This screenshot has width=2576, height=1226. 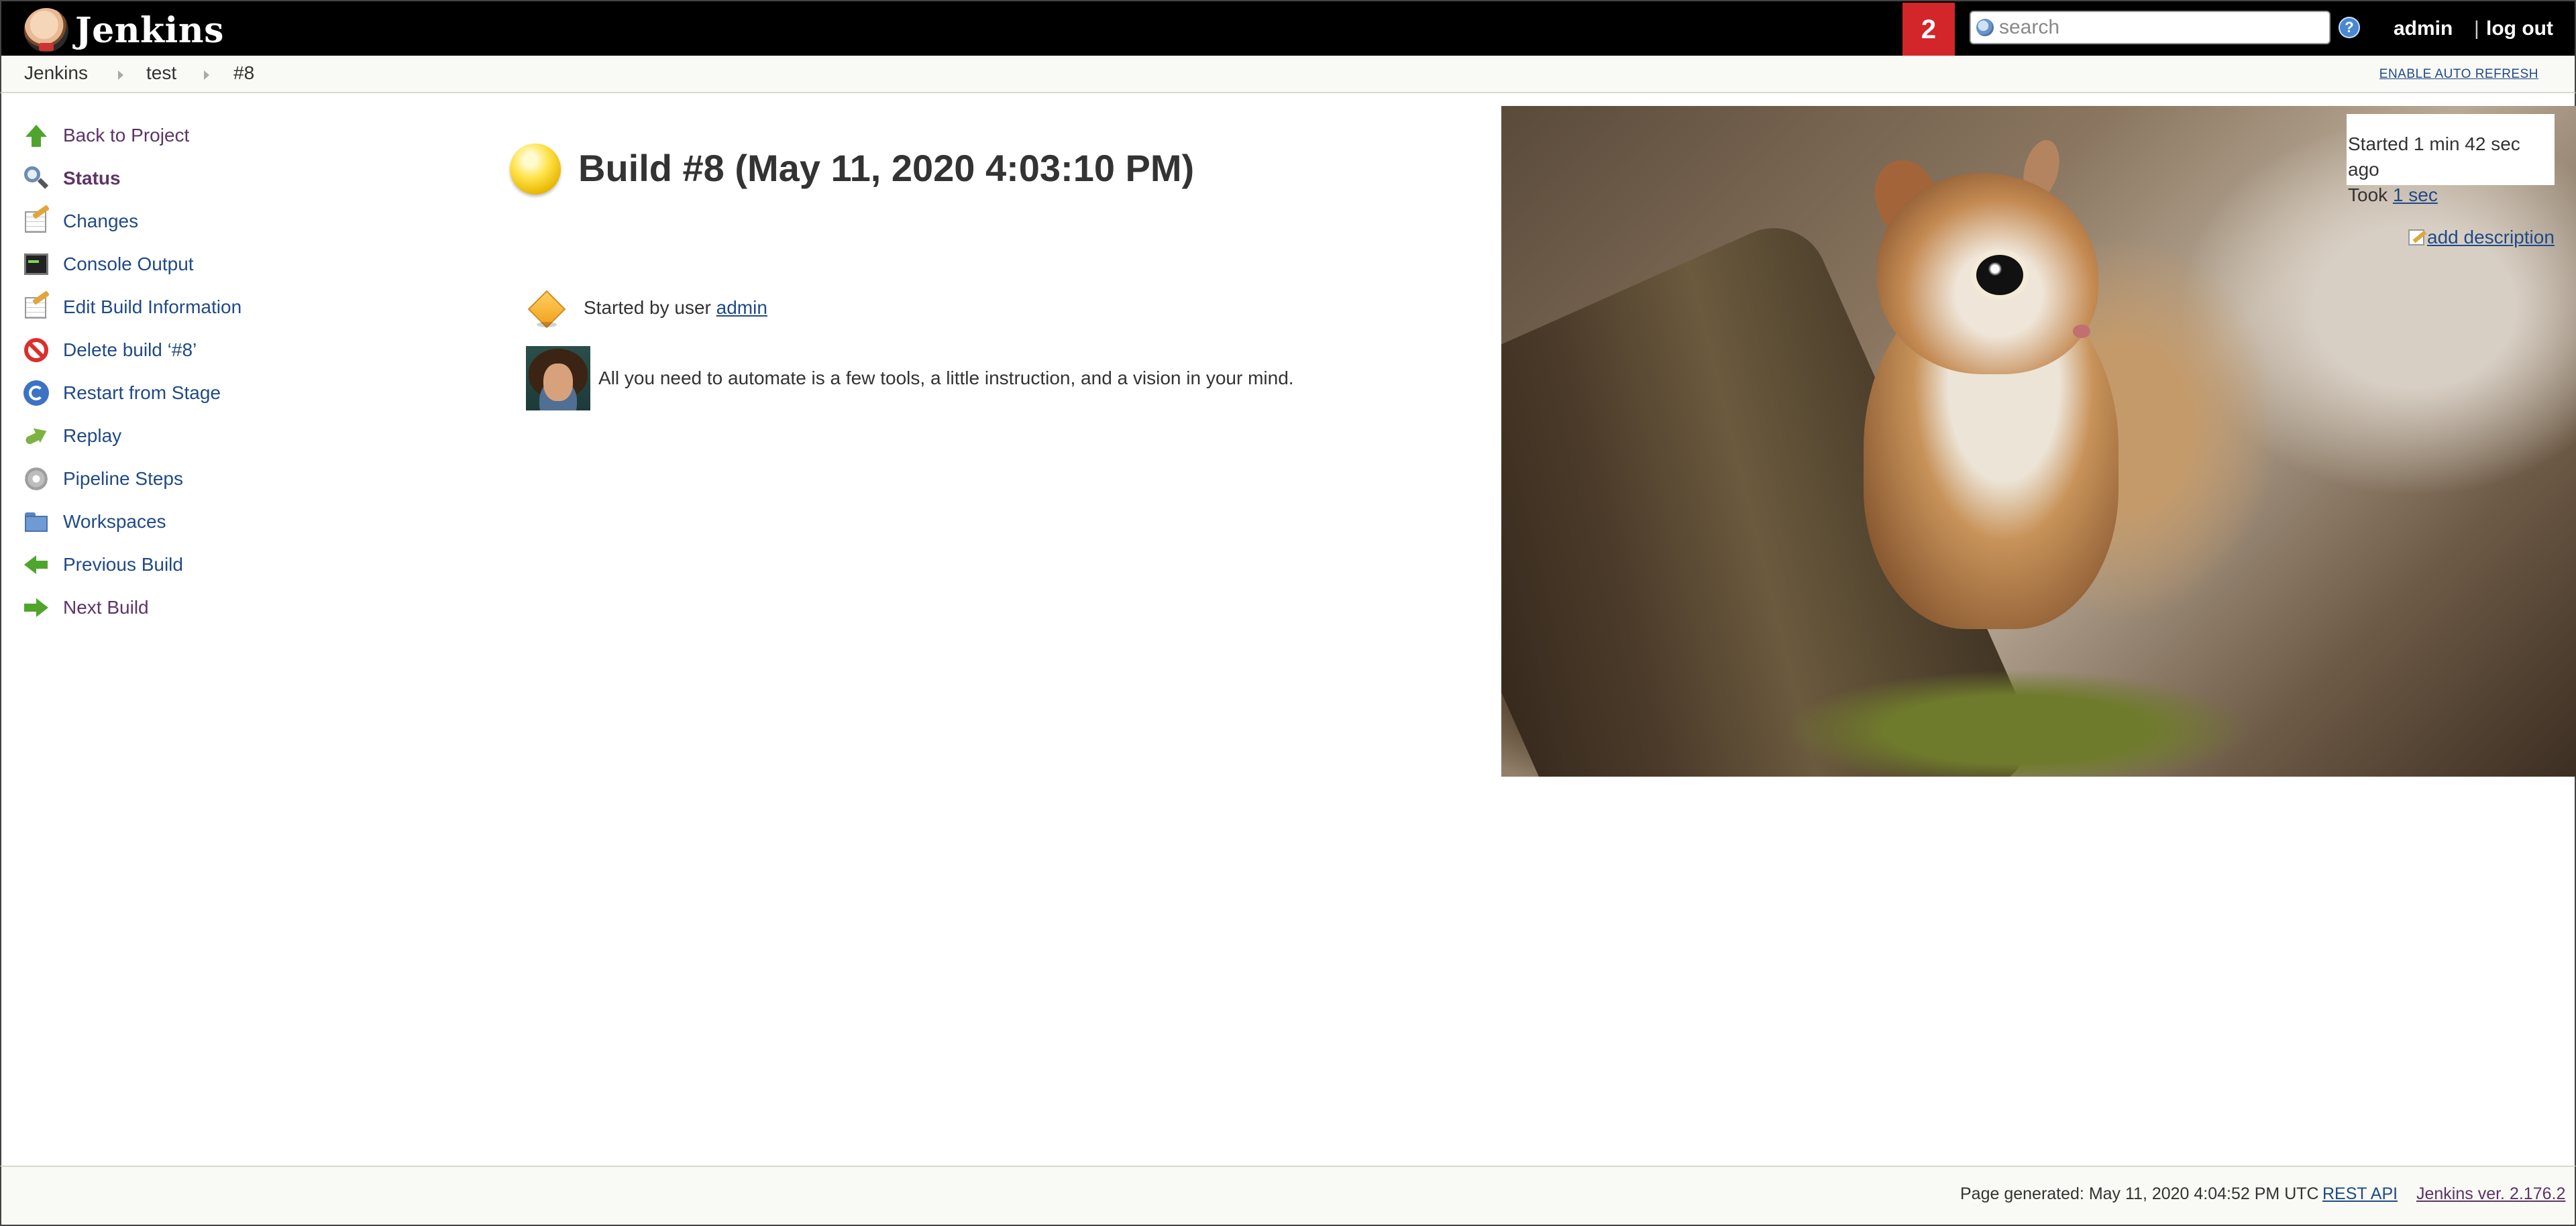 What do you see at coordinates (558, 378) in the screenshot?
I see `avatar` at bounding box center [558, 378].